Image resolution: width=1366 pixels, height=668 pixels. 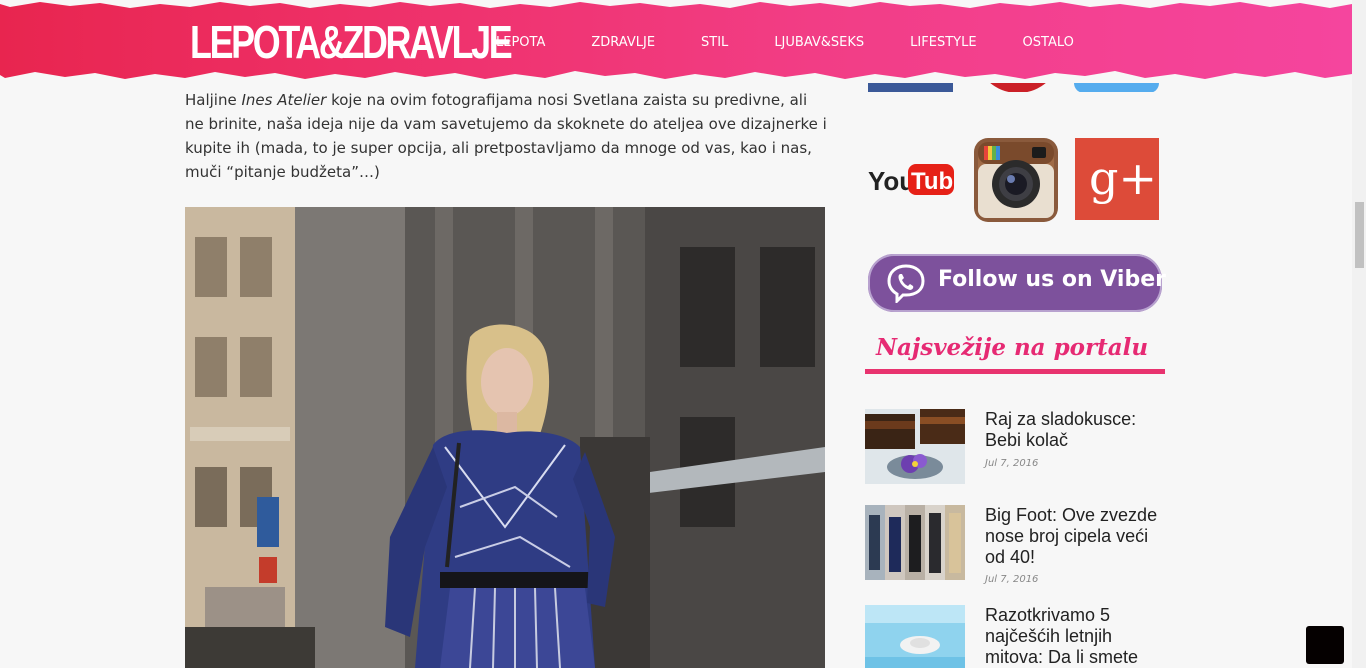 What do you see at coordinates (676, 4) in the screenshot?
I see `header-torn-edge-top` at bounding box center [676, 4].